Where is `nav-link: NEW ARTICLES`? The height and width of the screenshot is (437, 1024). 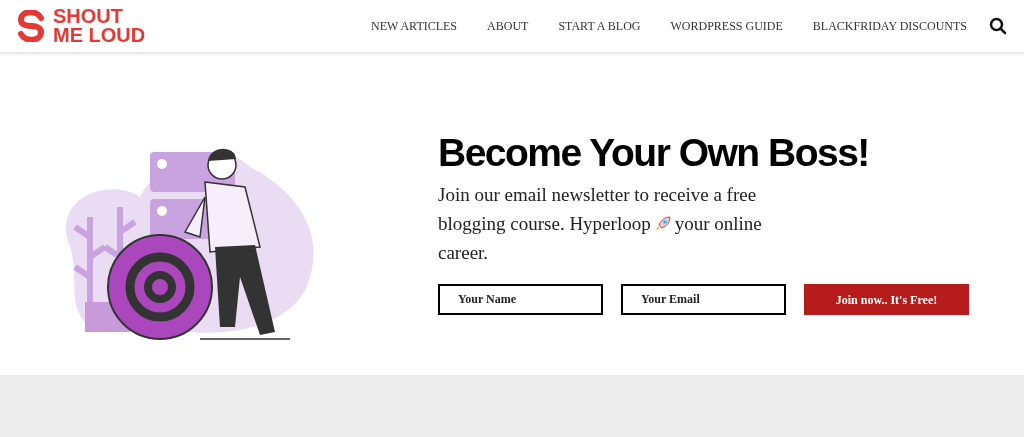
nav-link: NEW ARTICLES is located at coordinates (414, 26).